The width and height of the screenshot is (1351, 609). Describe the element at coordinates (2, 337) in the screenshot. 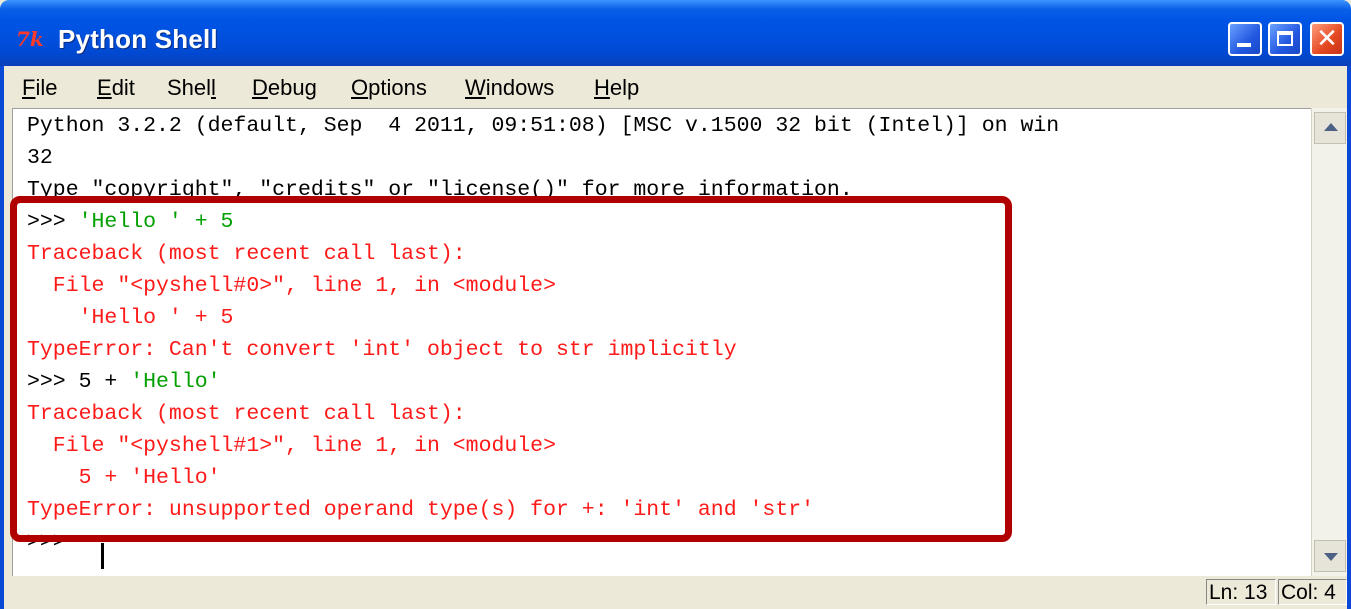

I see `window-frame-left` at that location.